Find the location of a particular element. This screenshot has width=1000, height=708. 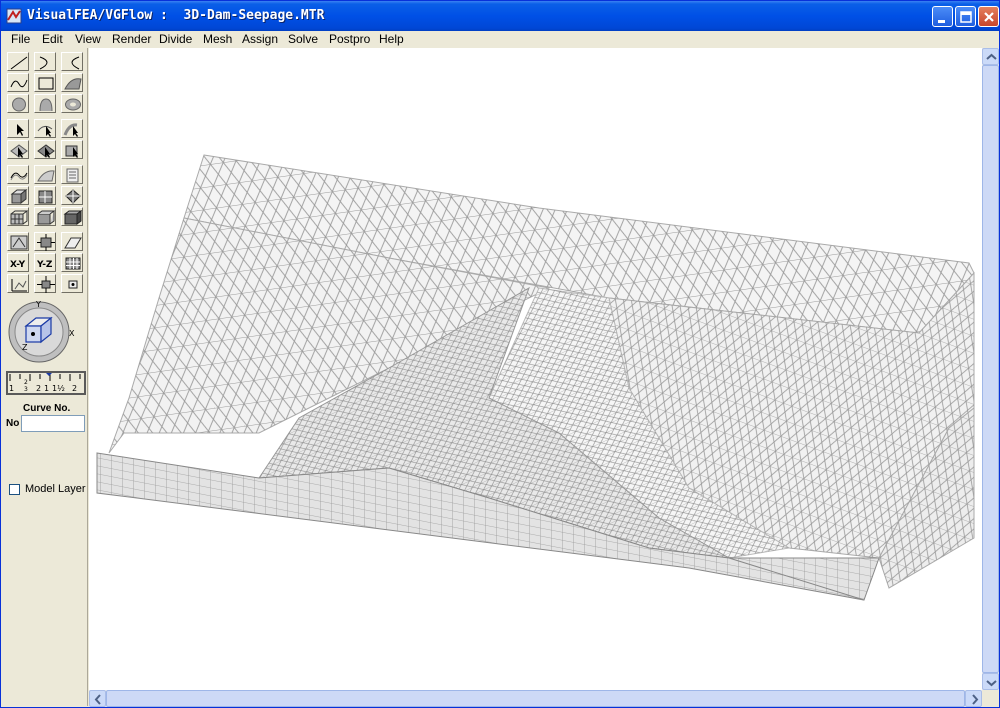

select-block-tool is located at coordinates (72, 149).